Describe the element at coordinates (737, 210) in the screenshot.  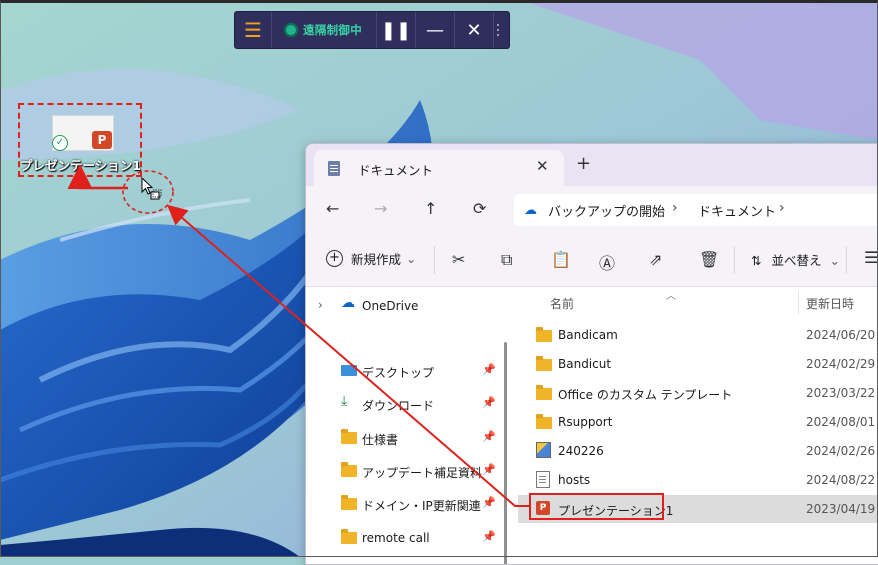
I see `breadcrumb-documents: ドキュメント` at that location.